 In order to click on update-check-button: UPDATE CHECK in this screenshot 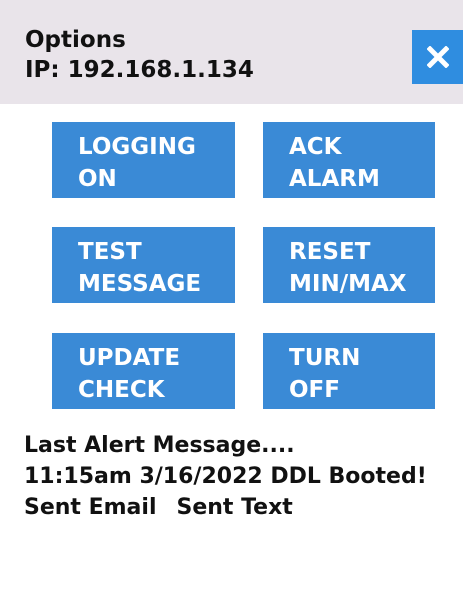, I will do `click(143, 371)`.